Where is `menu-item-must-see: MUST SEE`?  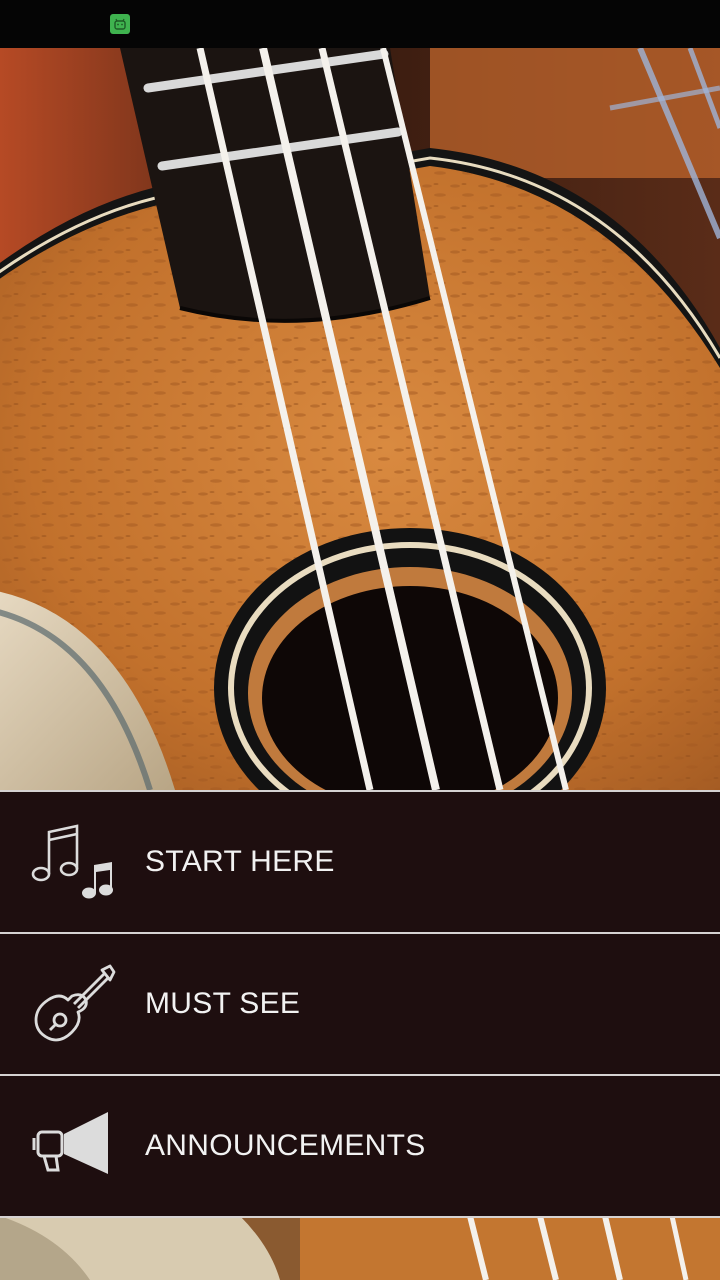 menu-item-must-see: MUST SEE is located at coordinates (360, 1003).